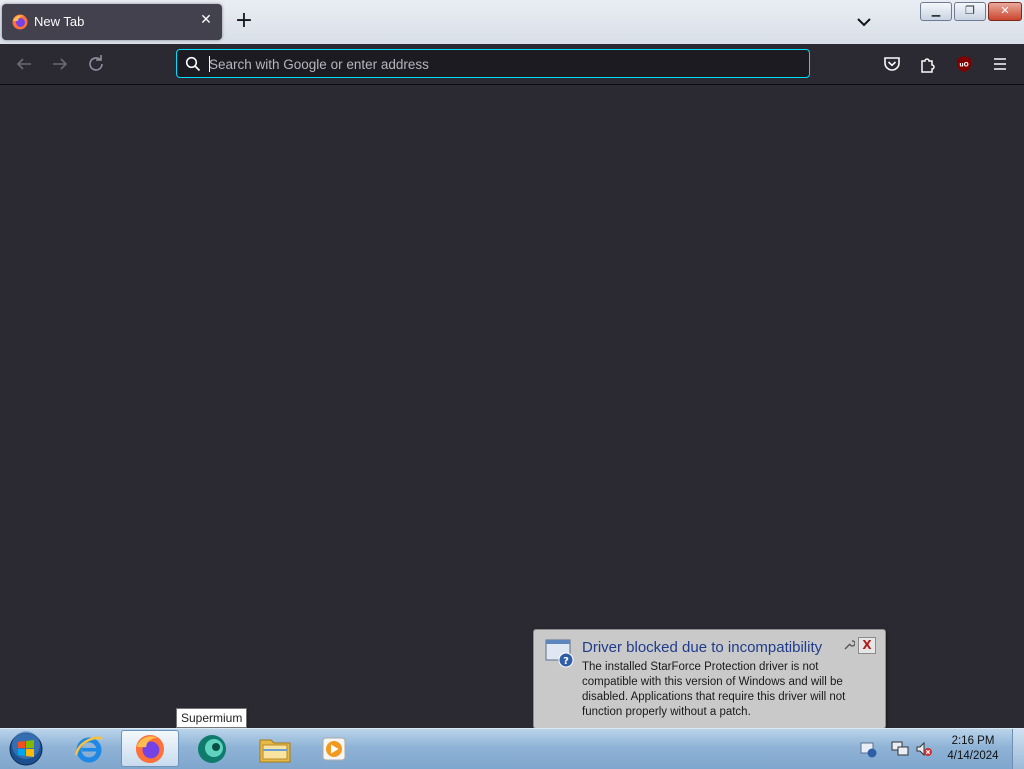 The width and height of the screenshot is (1024, 769). What do you see at coordinates (1000, 64) in the screenshot?
I see `menu-hamburger-icon` at bounding box center [1000, 64].